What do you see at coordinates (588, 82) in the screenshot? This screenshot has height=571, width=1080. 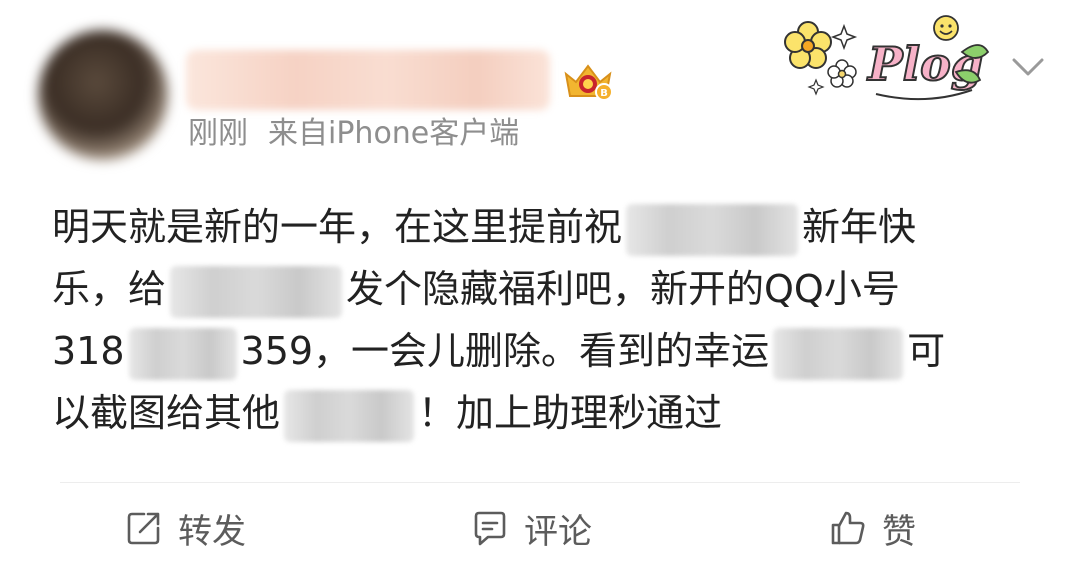 I see `crown-badge-icon: B` at bounding box center [588, 82].